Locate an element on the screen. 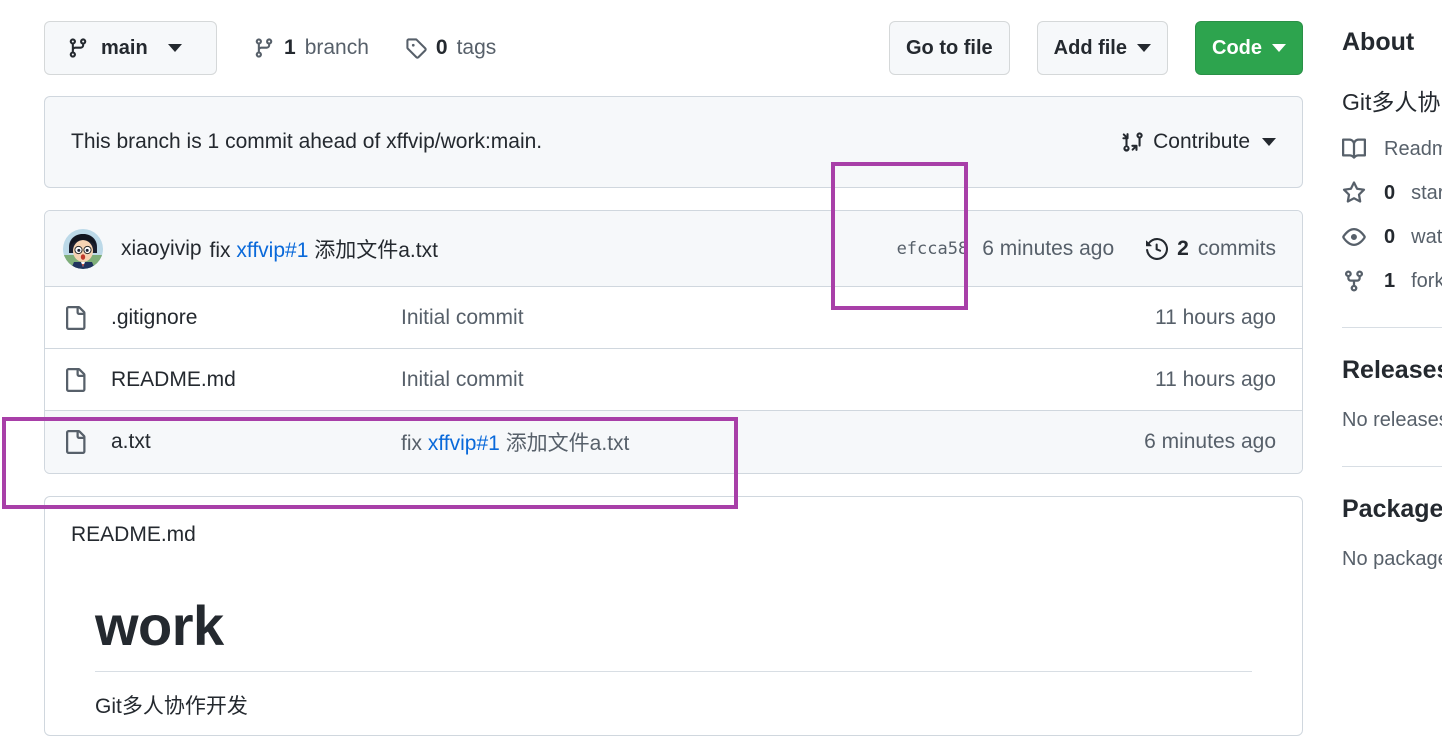 This screenshot has height=756, width=1442. tags-link: 0 tags is located at coordinates (450, 48).